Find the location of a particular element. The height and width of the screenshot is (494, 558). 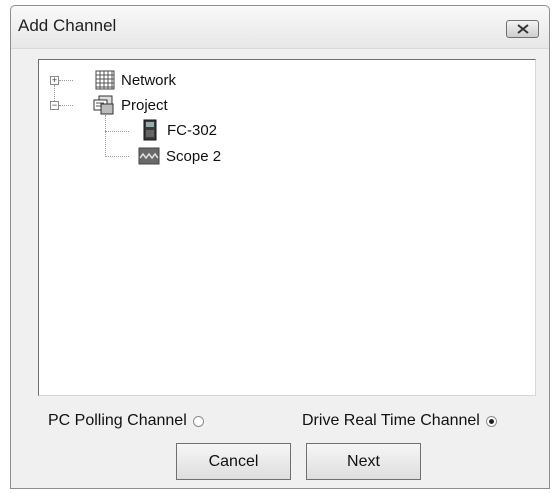

pc-polling-option: PC Polling Channel is located at coordinates (126, 421).